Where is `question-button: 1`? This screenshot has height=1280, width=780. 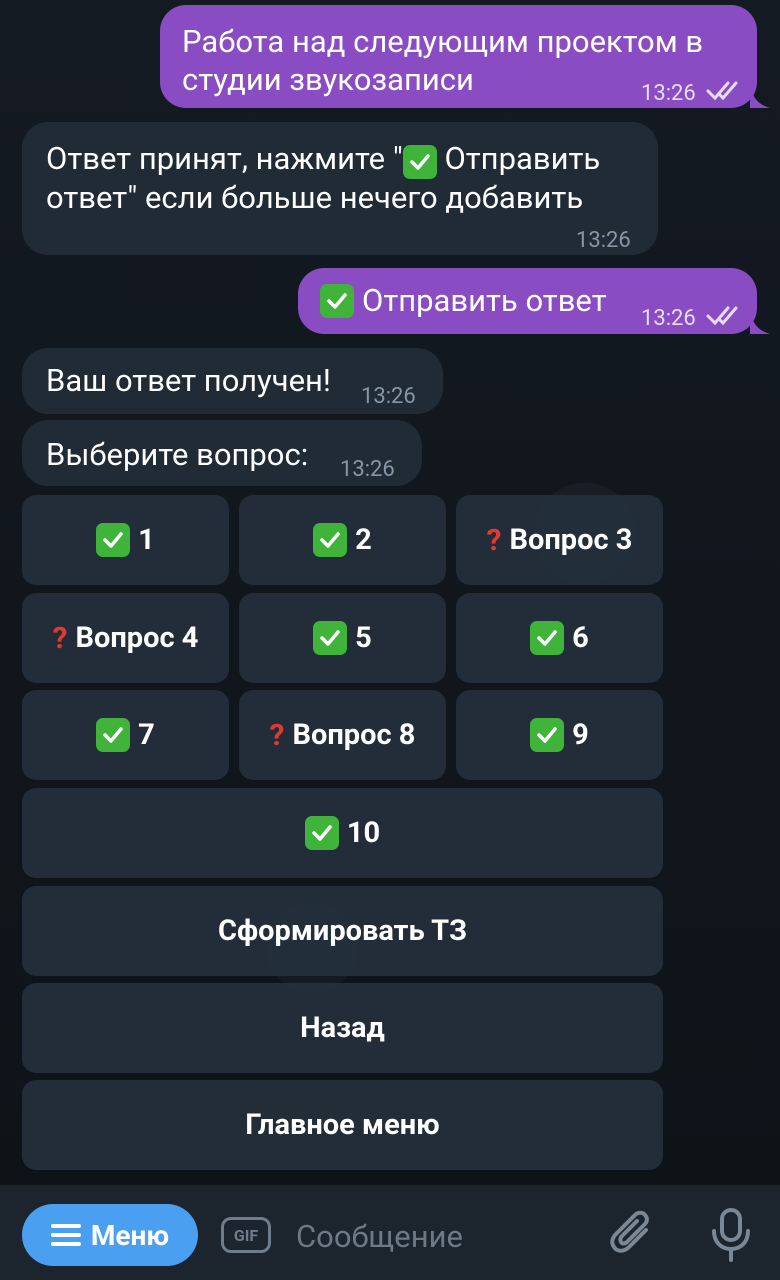
question-button: 1 is located at coordinates (125, 540).